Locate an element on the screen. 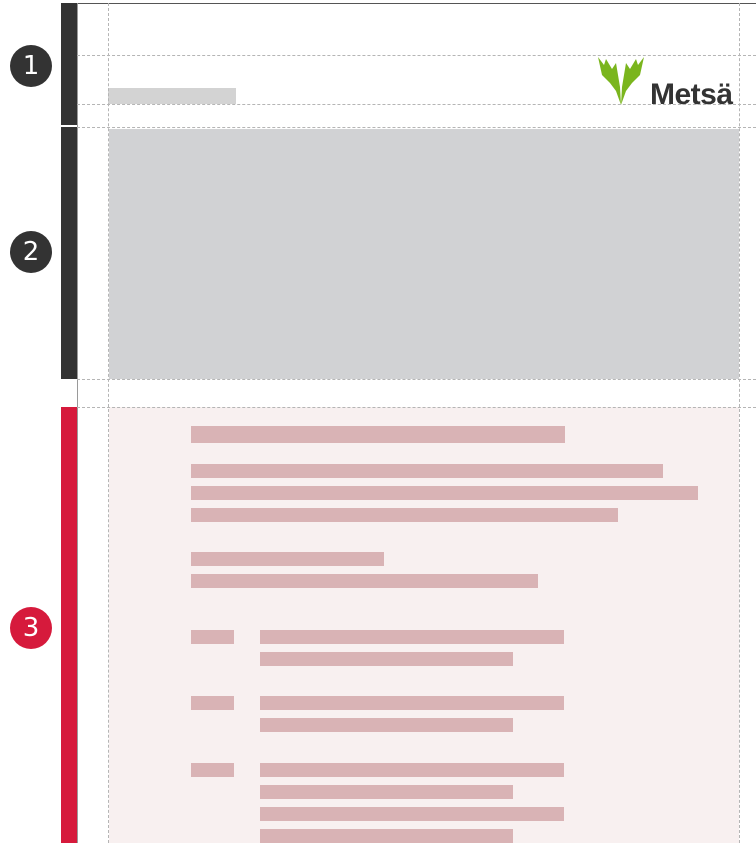  section-3-bar is located at coordinates (69, 625).